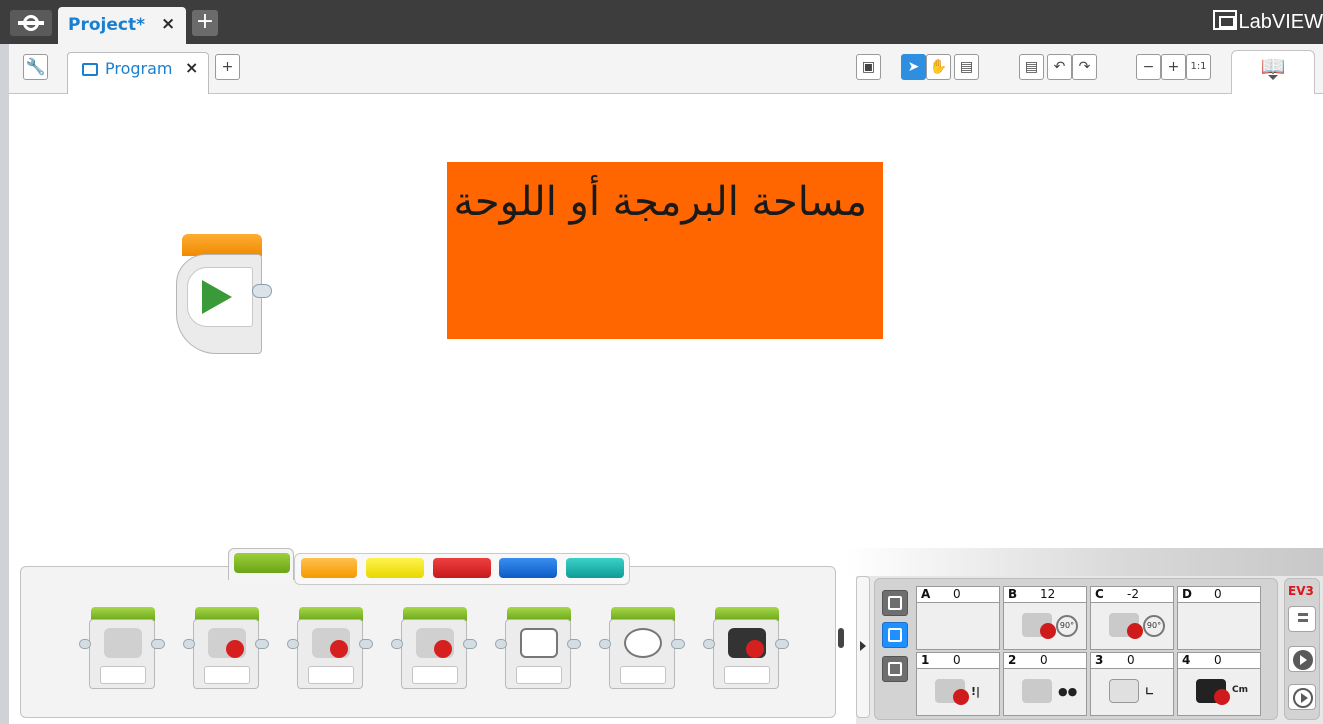  Describe the element at coordinates (90, 69) in the screenshot. I see `program-icon` at that location.